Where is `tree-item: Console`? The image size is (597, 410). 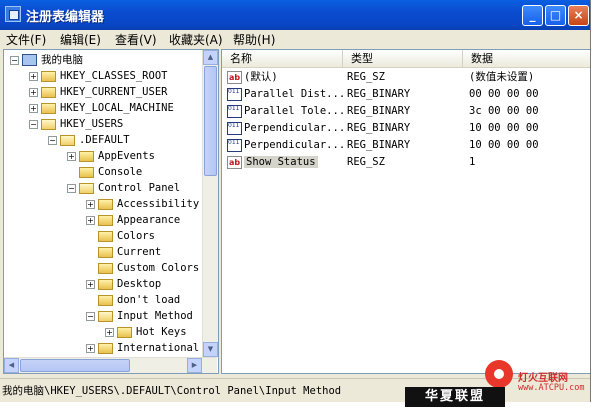 tree-item: Console is located at coordinates (104, 172).